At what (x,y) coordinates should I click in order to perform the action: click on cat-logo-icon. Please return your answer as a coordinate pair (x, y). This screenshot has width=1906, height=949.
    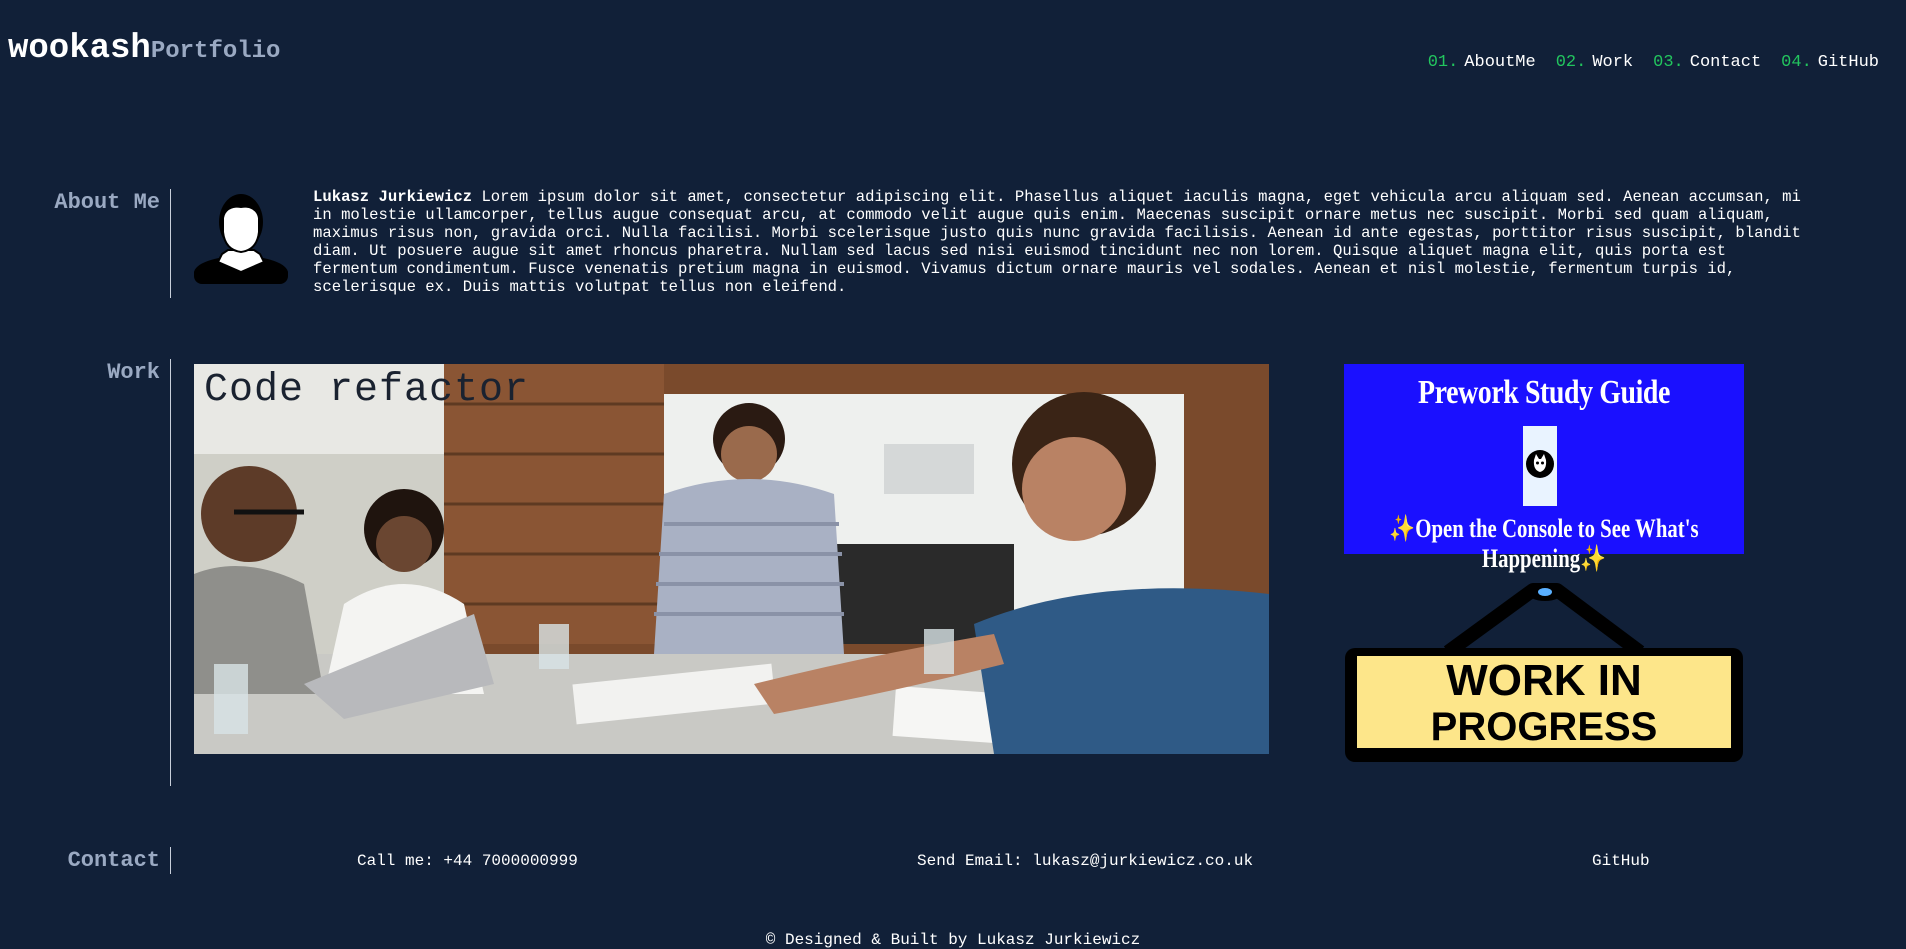
    Looking at the image, I should click on (1540, 464).